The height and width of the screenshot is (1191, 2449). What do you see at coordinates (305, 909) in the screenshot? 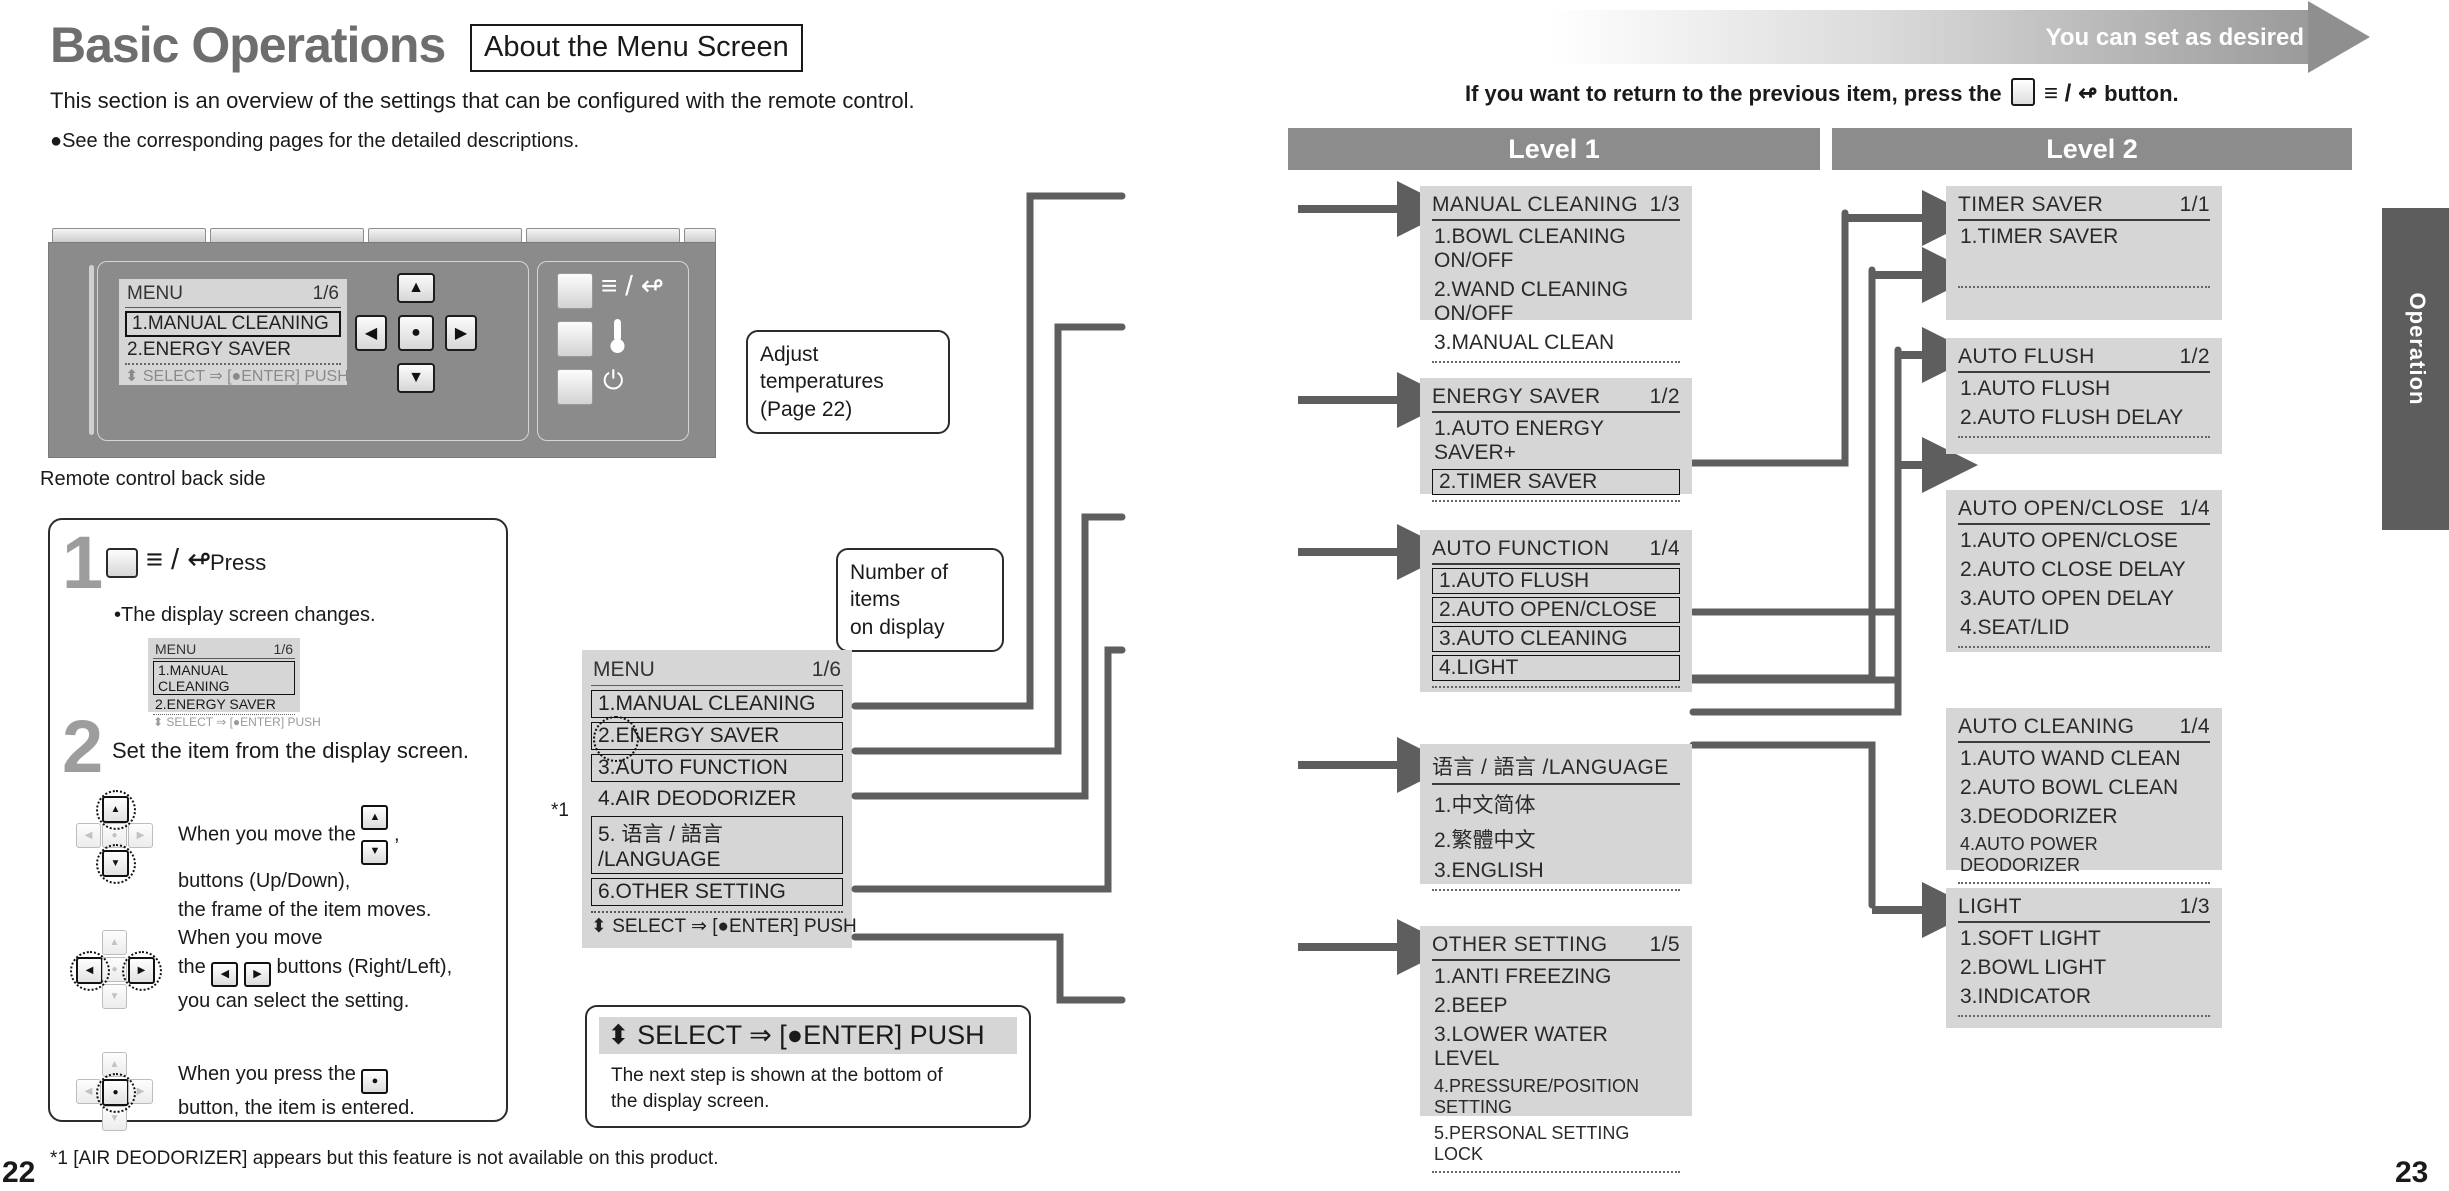
I see `step2-row1-line3: the frame of the item moves.` at bounding box center [305, 909].